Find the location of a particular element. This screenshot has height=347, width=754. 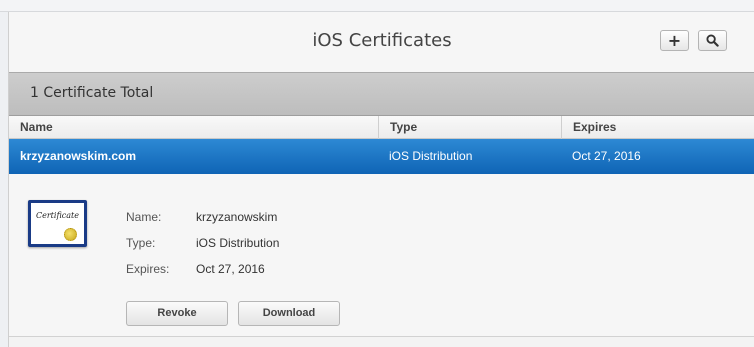

search-button is located at coordinates (712, 40).